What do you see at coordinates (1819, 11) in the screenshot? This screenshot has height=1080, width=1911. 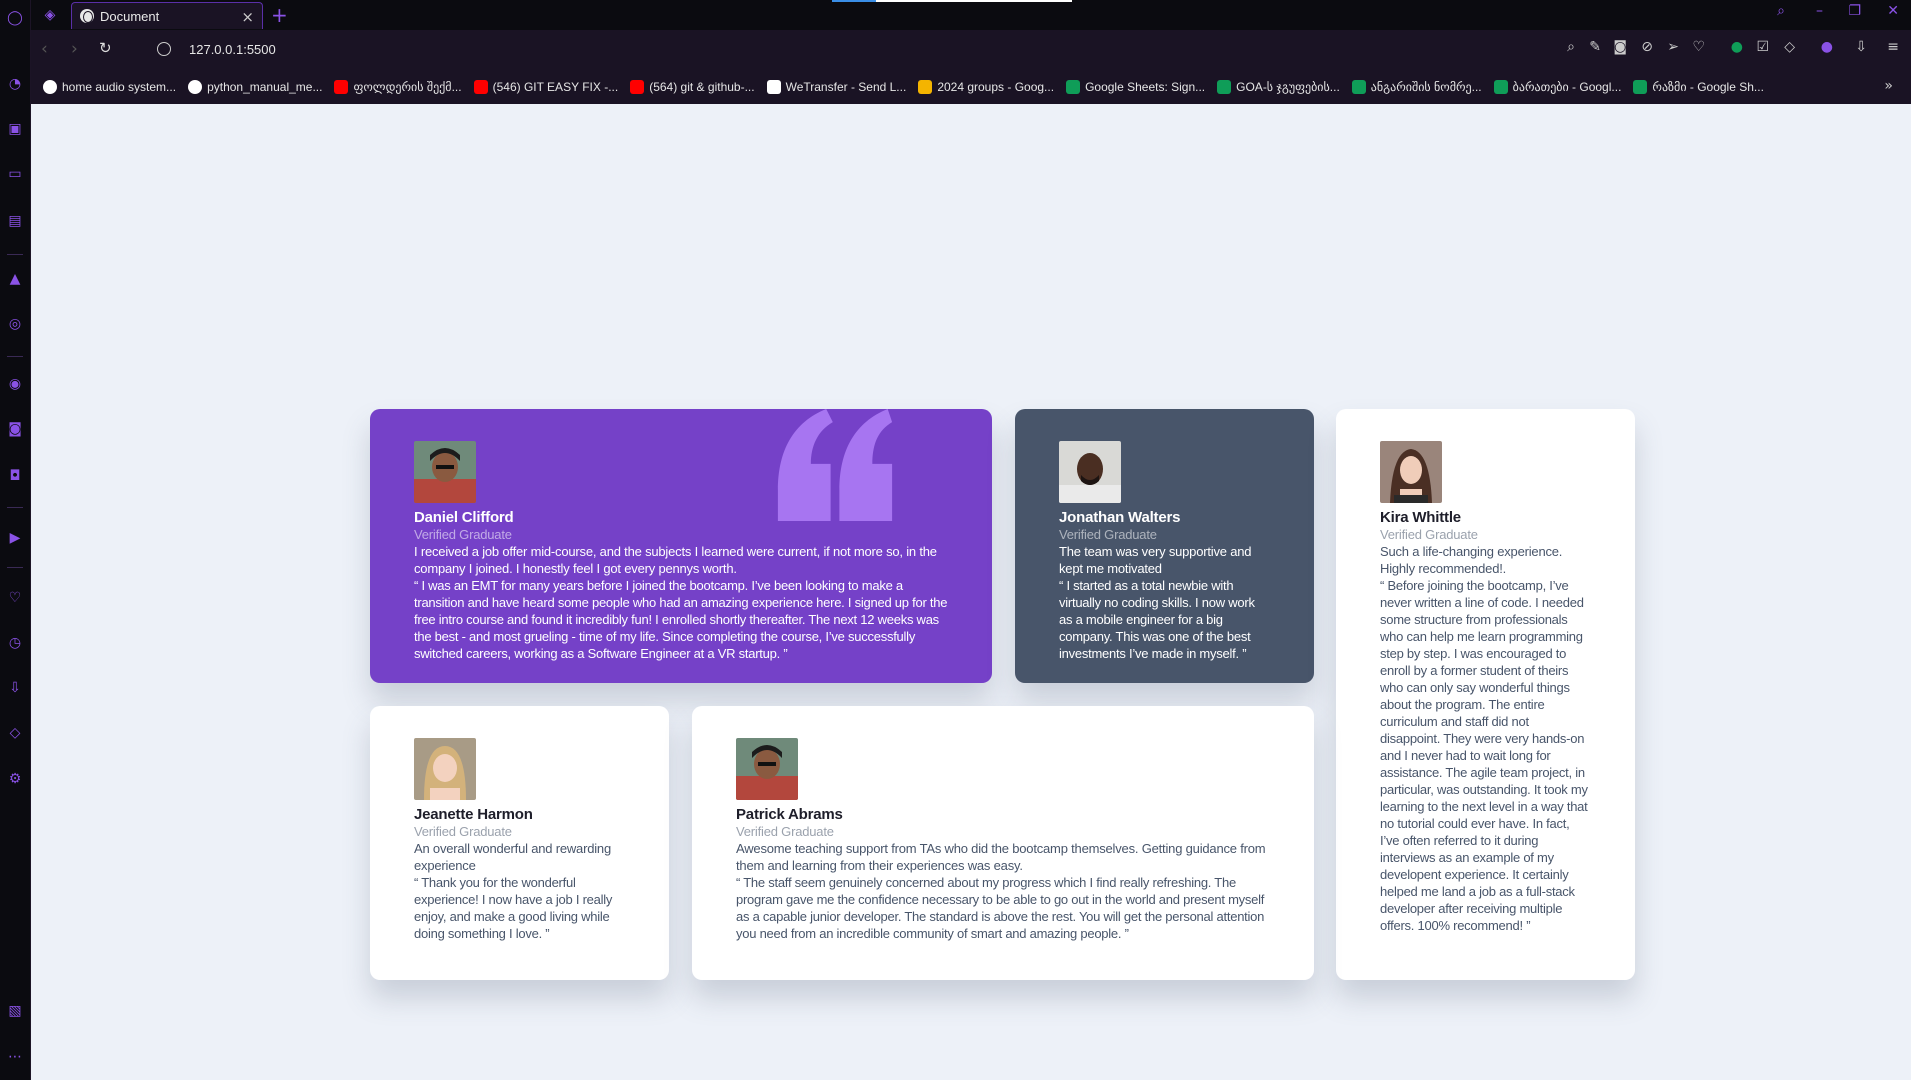 I see `minimize-icon: –` at bounding box center [1819, 11].